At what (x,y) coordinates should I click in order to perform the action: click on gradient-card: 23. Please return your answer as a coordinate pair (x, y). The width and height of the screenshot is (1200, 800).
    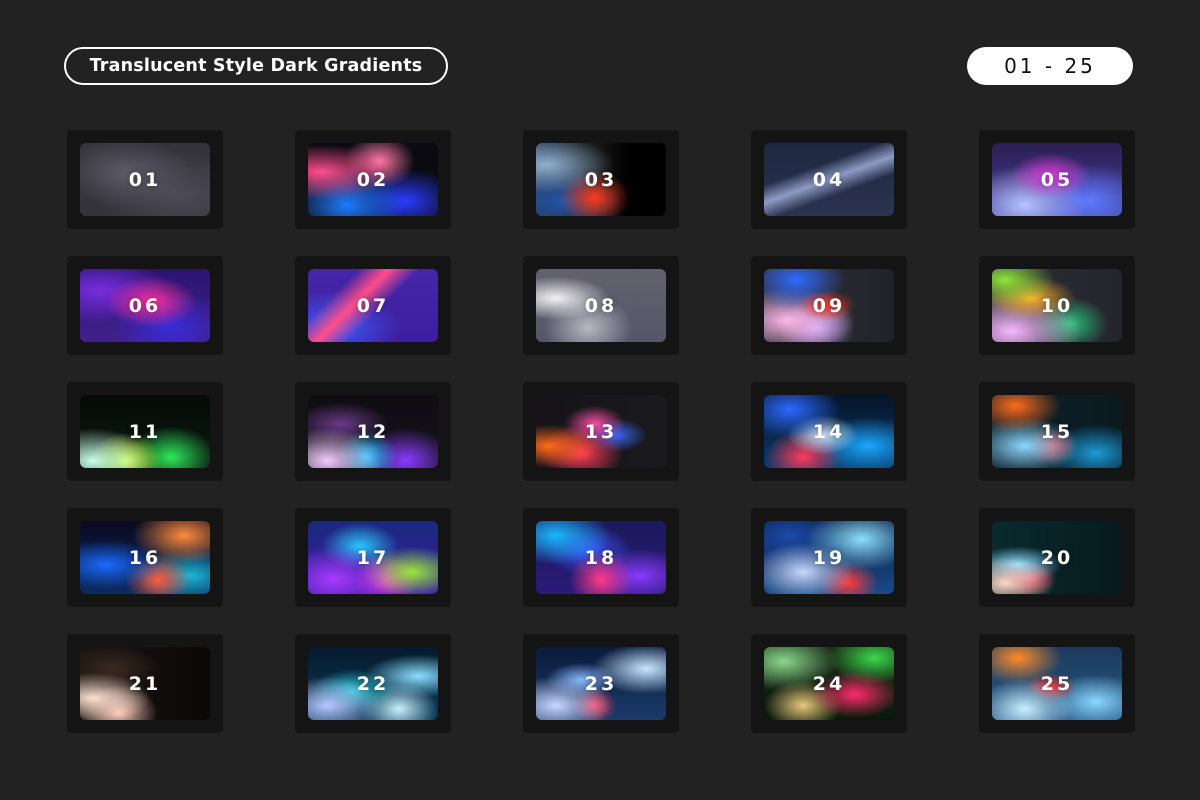
    Looking at the image, I should click on (601, 683).